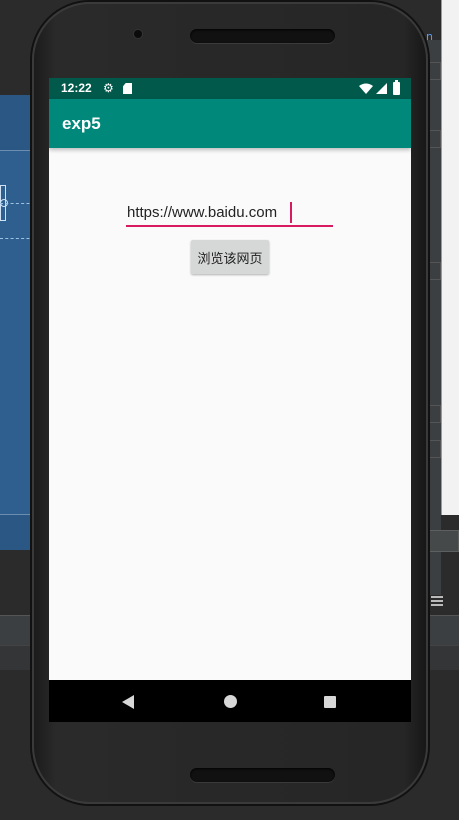  What do you see at coordinates (230, 123) in the screenshot?
I see `app-bar: exp5` at bounding box center [230, 123].